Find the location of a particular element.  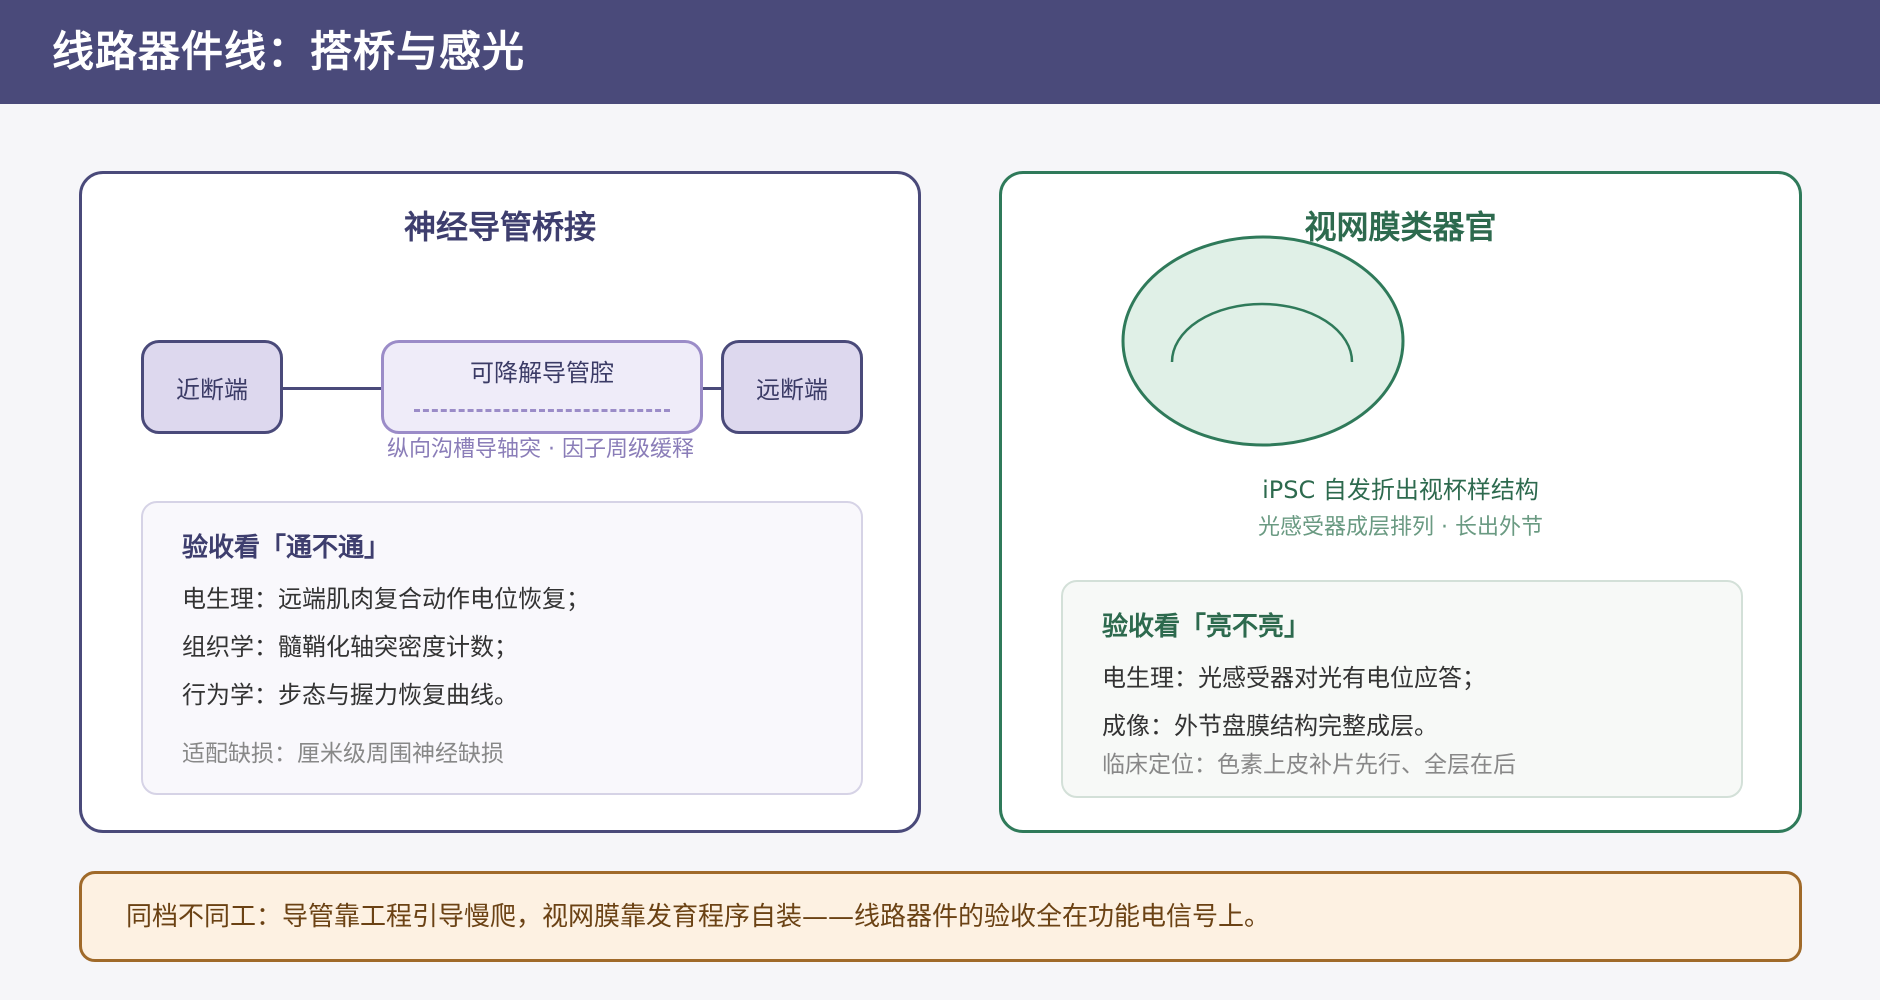

distal-stump-node: 远断端 is located at coordinates (792, 387).